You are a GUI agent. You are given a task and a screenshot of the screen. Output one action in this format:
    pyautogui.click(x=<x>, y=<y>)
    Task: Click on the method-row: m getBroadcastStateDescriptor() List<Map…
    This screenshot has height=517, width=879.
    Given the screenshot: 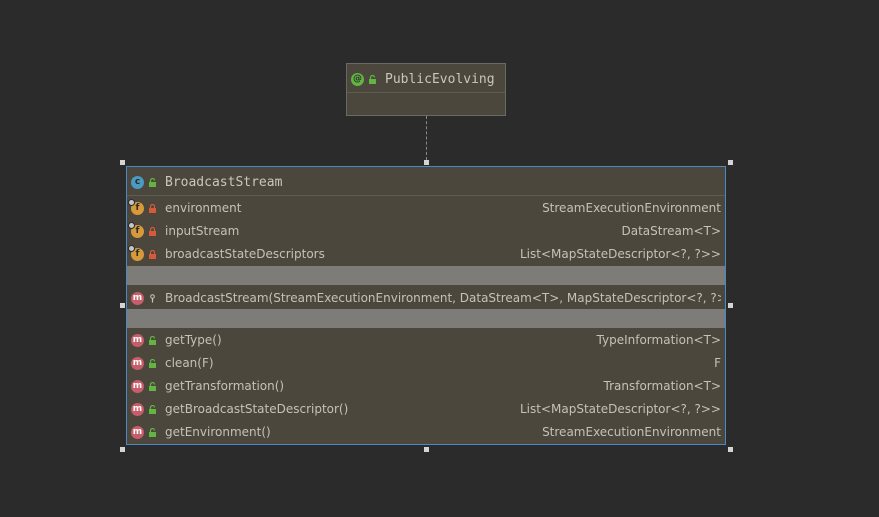 What is the action you would take?
    pyautogui.click(x=426, y=409)
    